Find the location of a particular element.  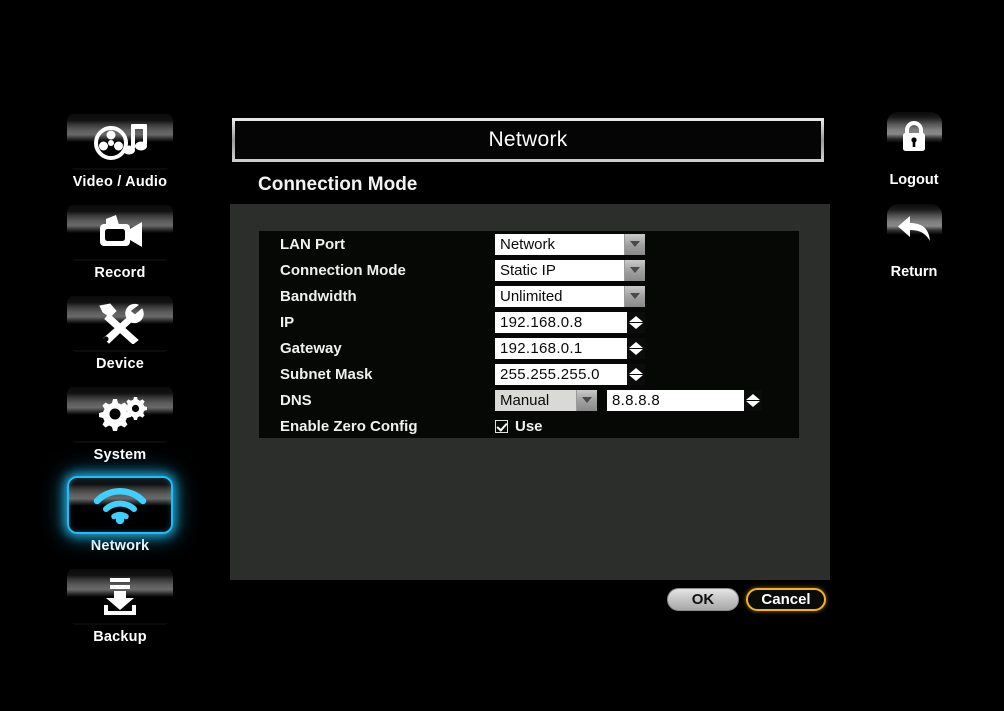

gears-icon is located at coordinates (120, 414).